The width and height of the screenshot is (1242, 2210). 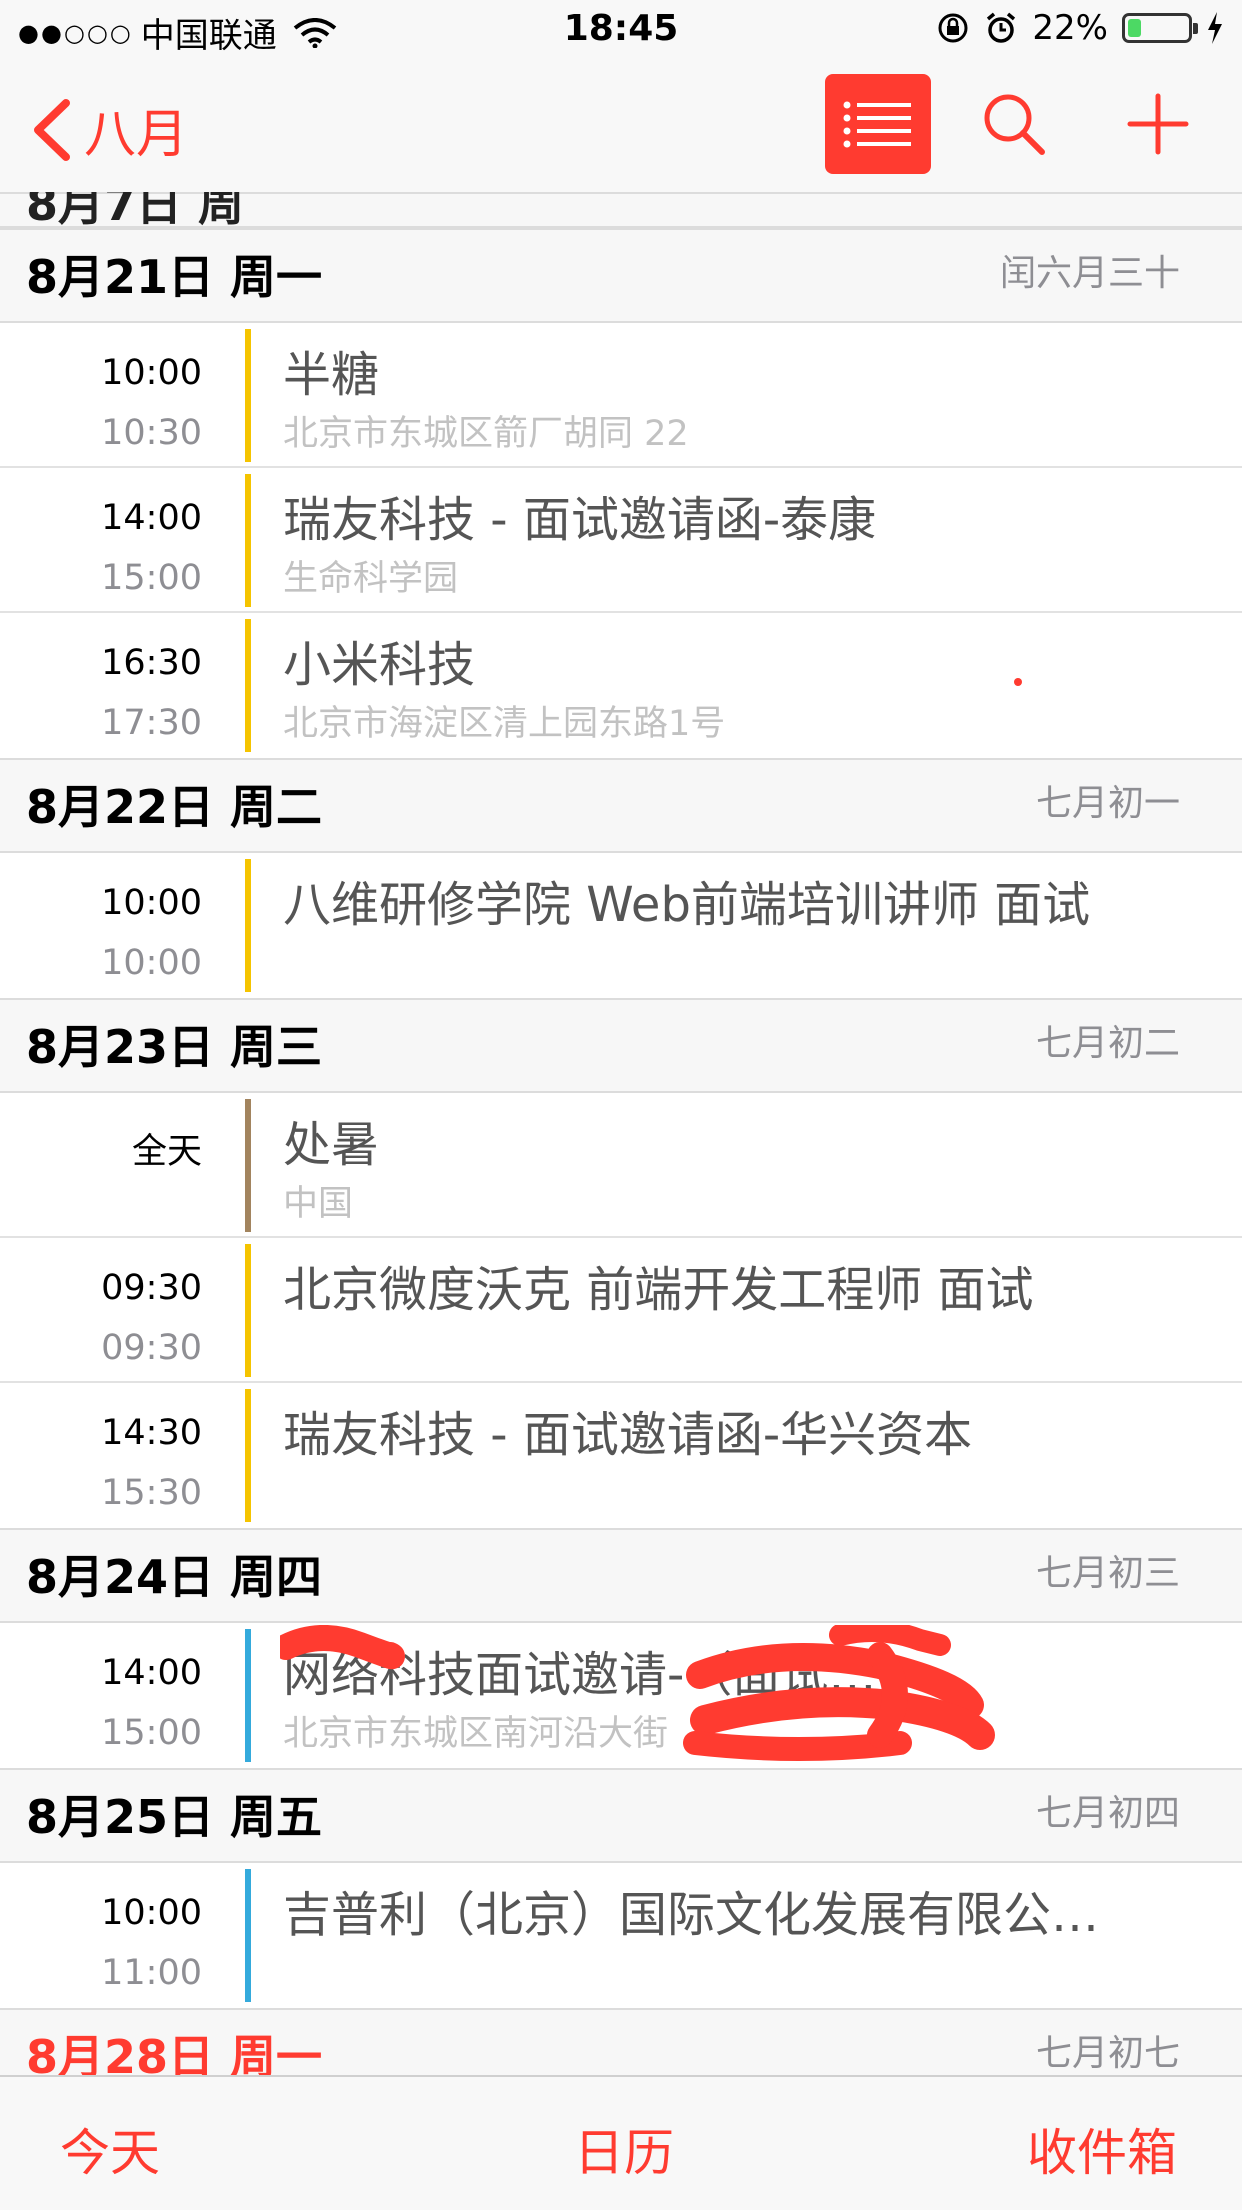 What do you see at coordinates (151, 1348) in the screenshot?
I see `event-end-time: 09:30` at bounding box center [151, 1348].